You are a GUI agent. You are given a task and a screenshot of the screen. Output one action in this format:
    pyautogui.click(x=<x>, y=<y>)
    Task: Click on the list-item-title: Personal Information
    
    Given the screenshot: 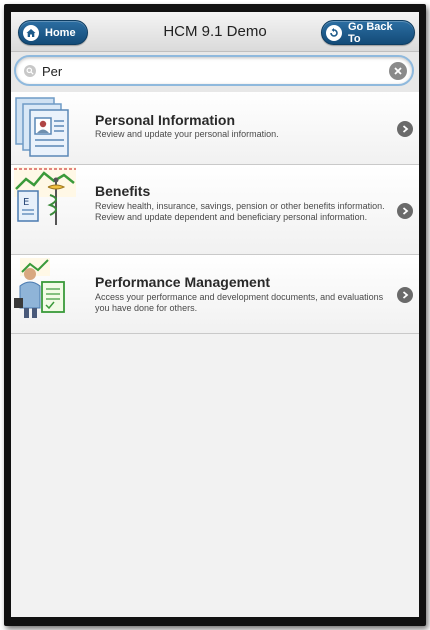 What is the action you would take?
    pyautogui.click(x=165, y=120)
    